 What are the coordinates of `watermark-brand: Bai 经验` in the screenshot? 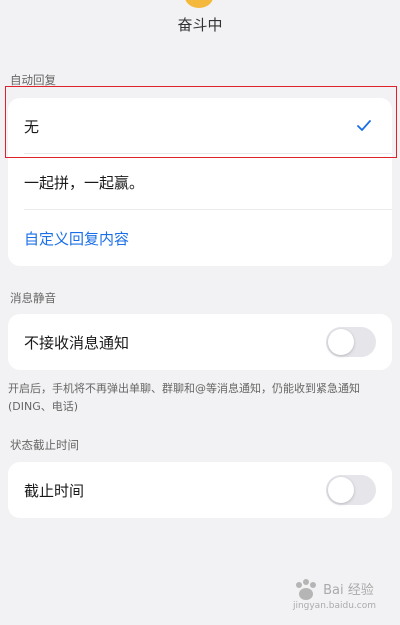 It's located at (348, 590).